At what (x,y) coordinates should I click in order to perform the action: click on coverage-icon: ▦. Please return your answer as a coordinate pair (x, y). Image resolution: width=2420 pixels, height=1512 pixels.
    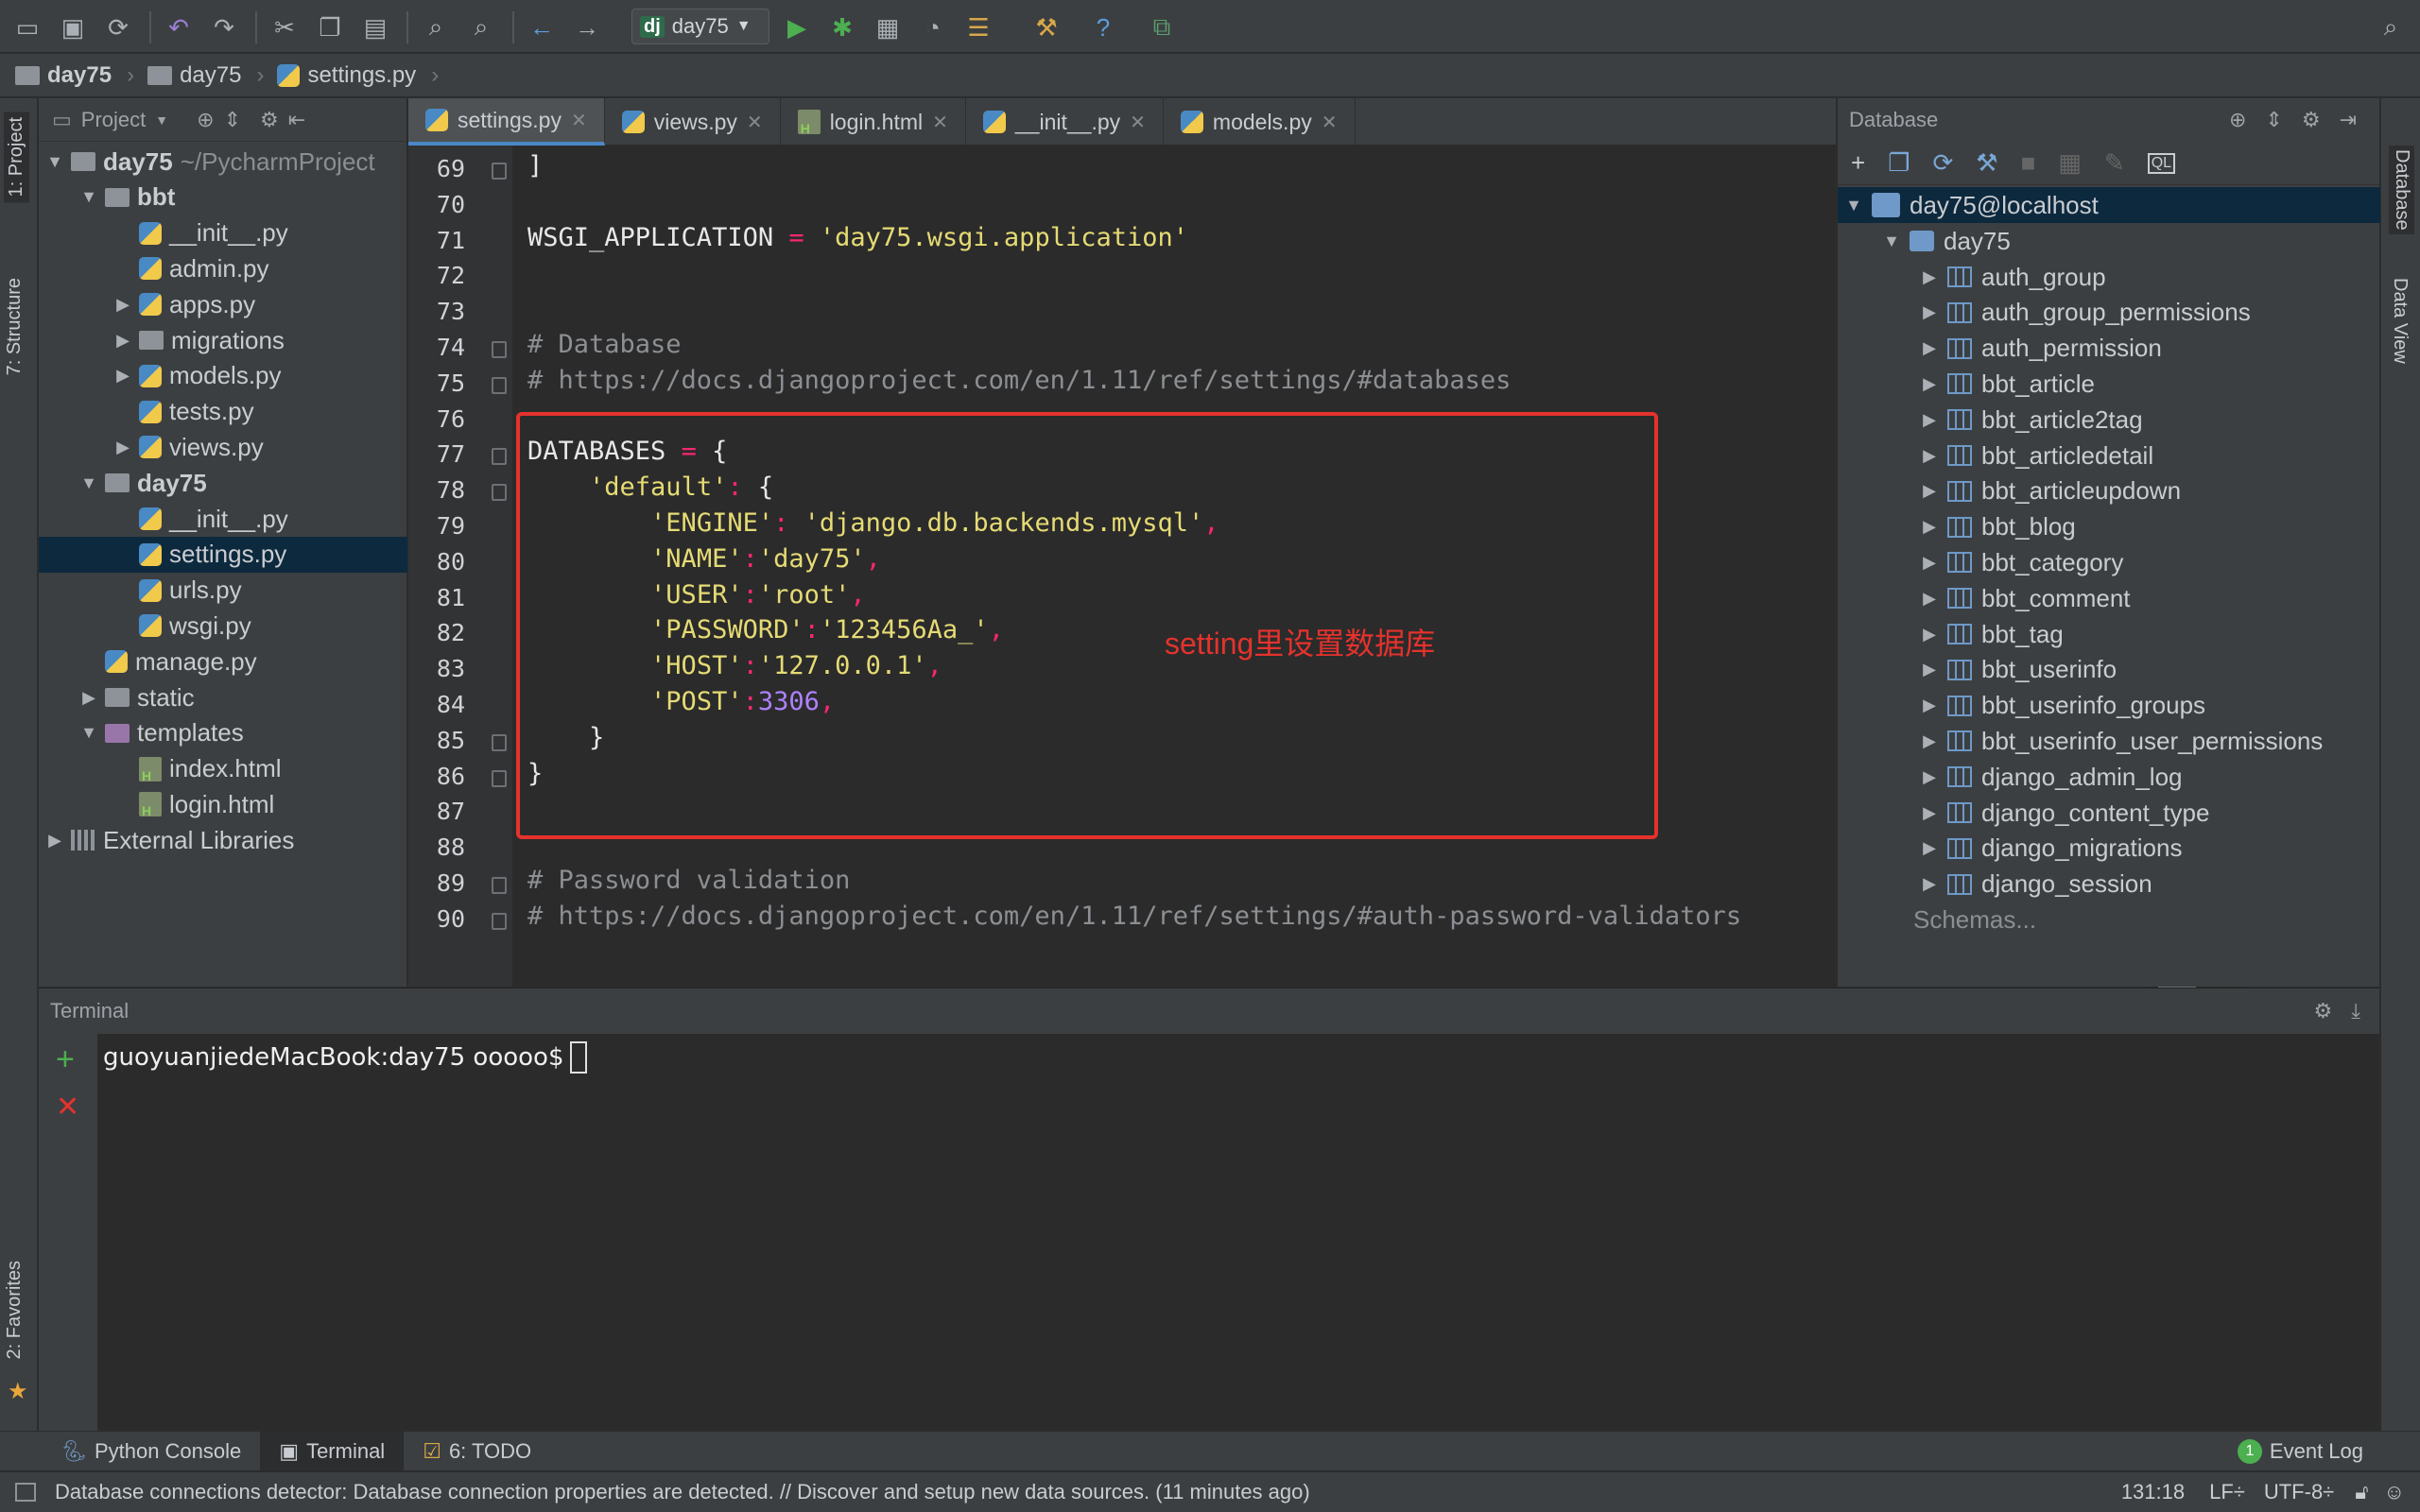
    Looking at the image, I should click on (888, 27).